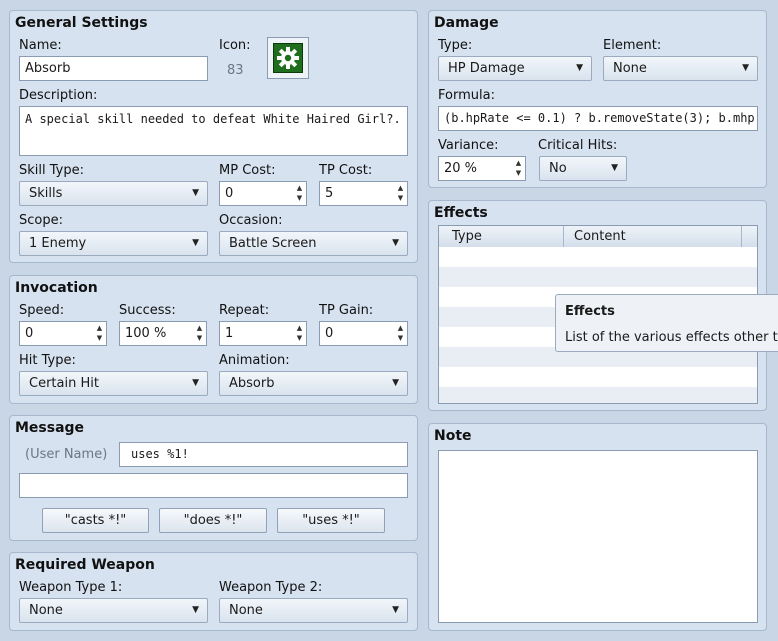 Image resolution: width=778 pixels, height=641 pixels. I want to click on formula-label: Formula:, so click(466, 95).